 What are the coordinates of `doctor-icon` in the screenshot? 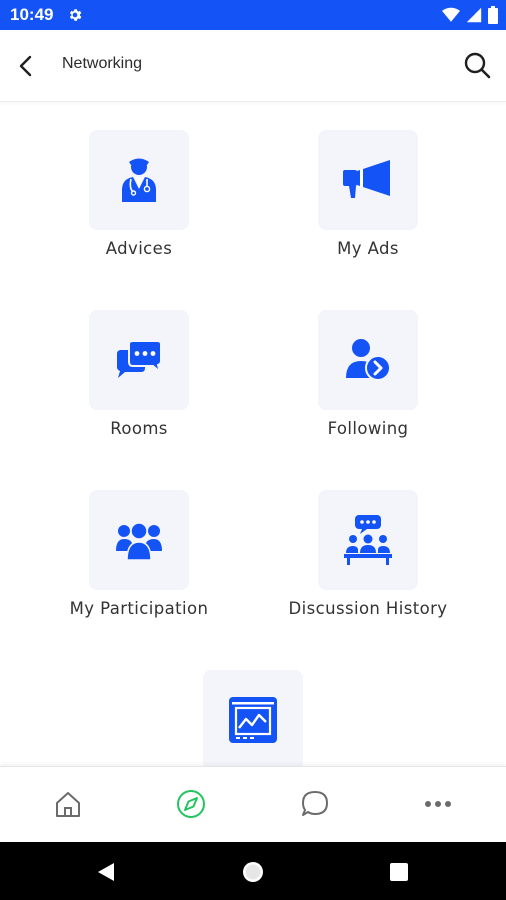 It's located at (139, 180).